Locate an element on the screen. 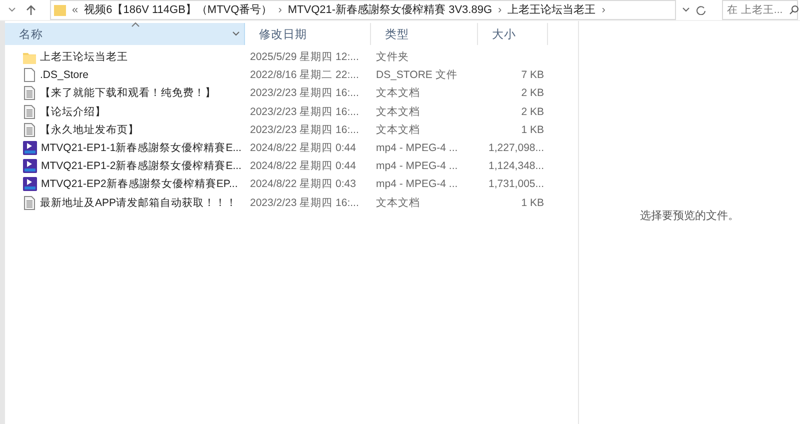 Image resolution: width=800 pixels, height=424 pixels. column-header: 大小 is located at coordinates (513, 34).